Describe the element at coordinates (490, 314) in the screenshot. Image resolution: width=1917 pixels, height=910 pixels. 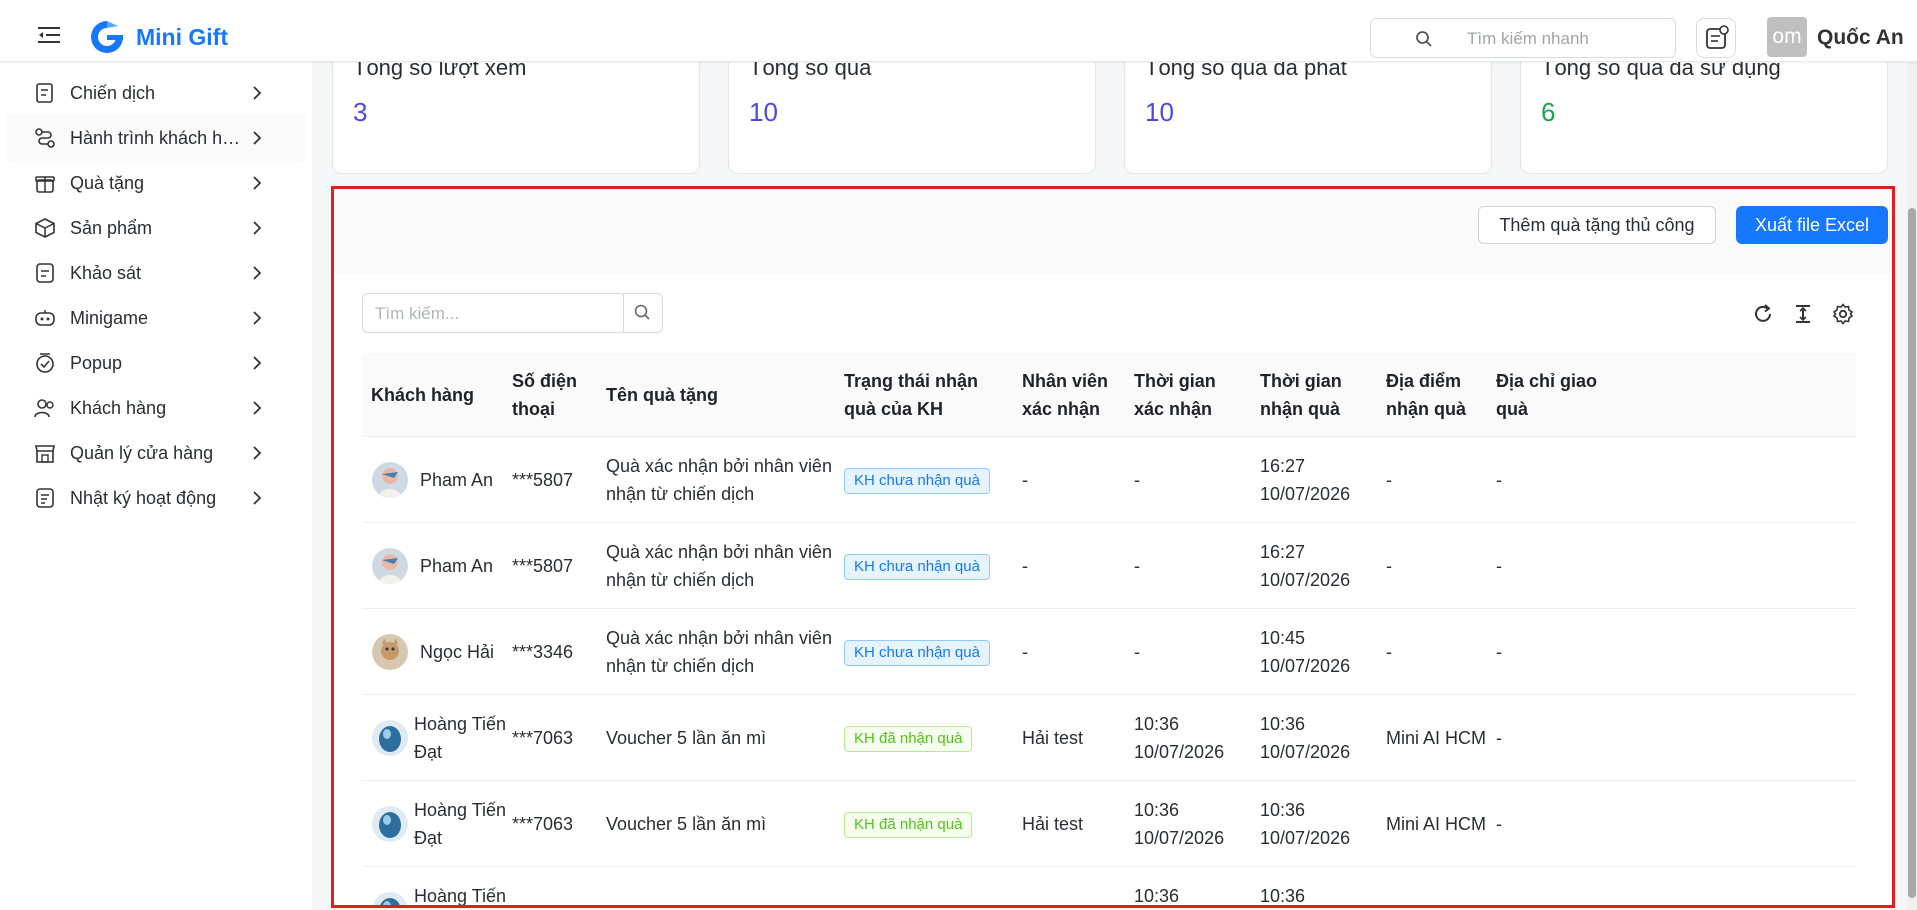
I see `table-search-input` at that location.